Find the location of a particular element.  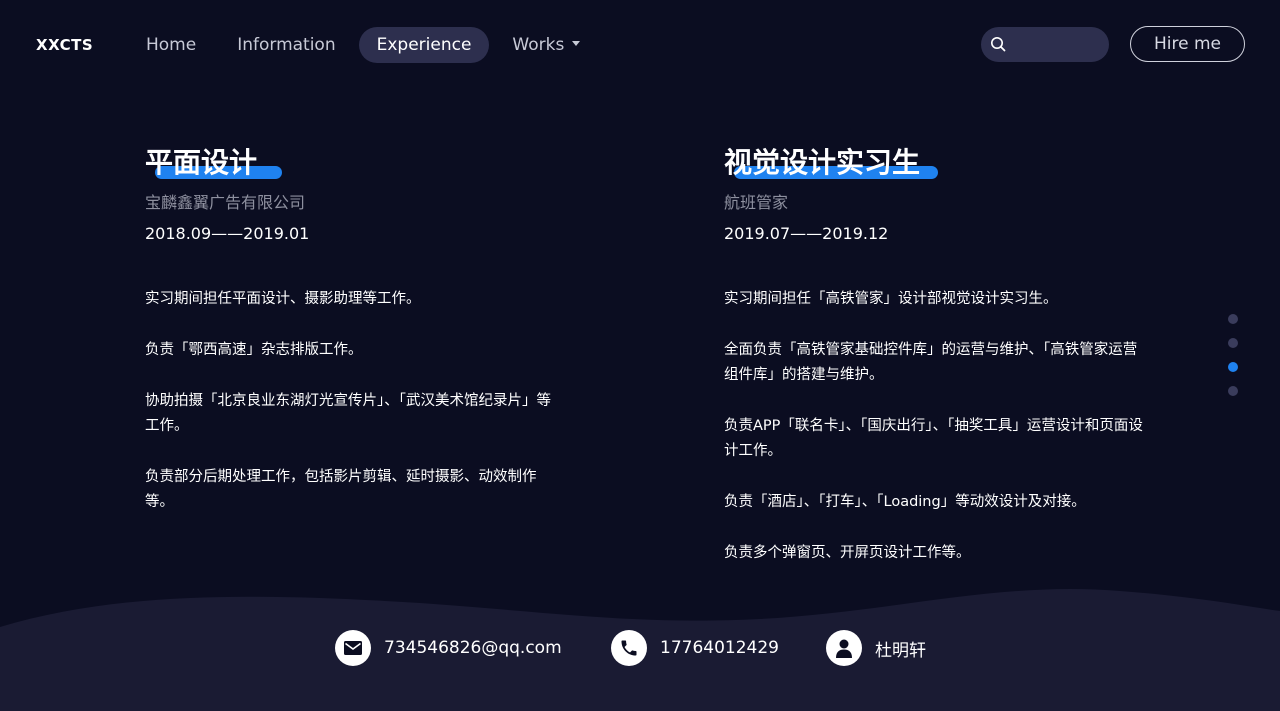

duty-item: 实习期间担任平面设计、摄影助理等工作。 is located at coordinates (283, 299).